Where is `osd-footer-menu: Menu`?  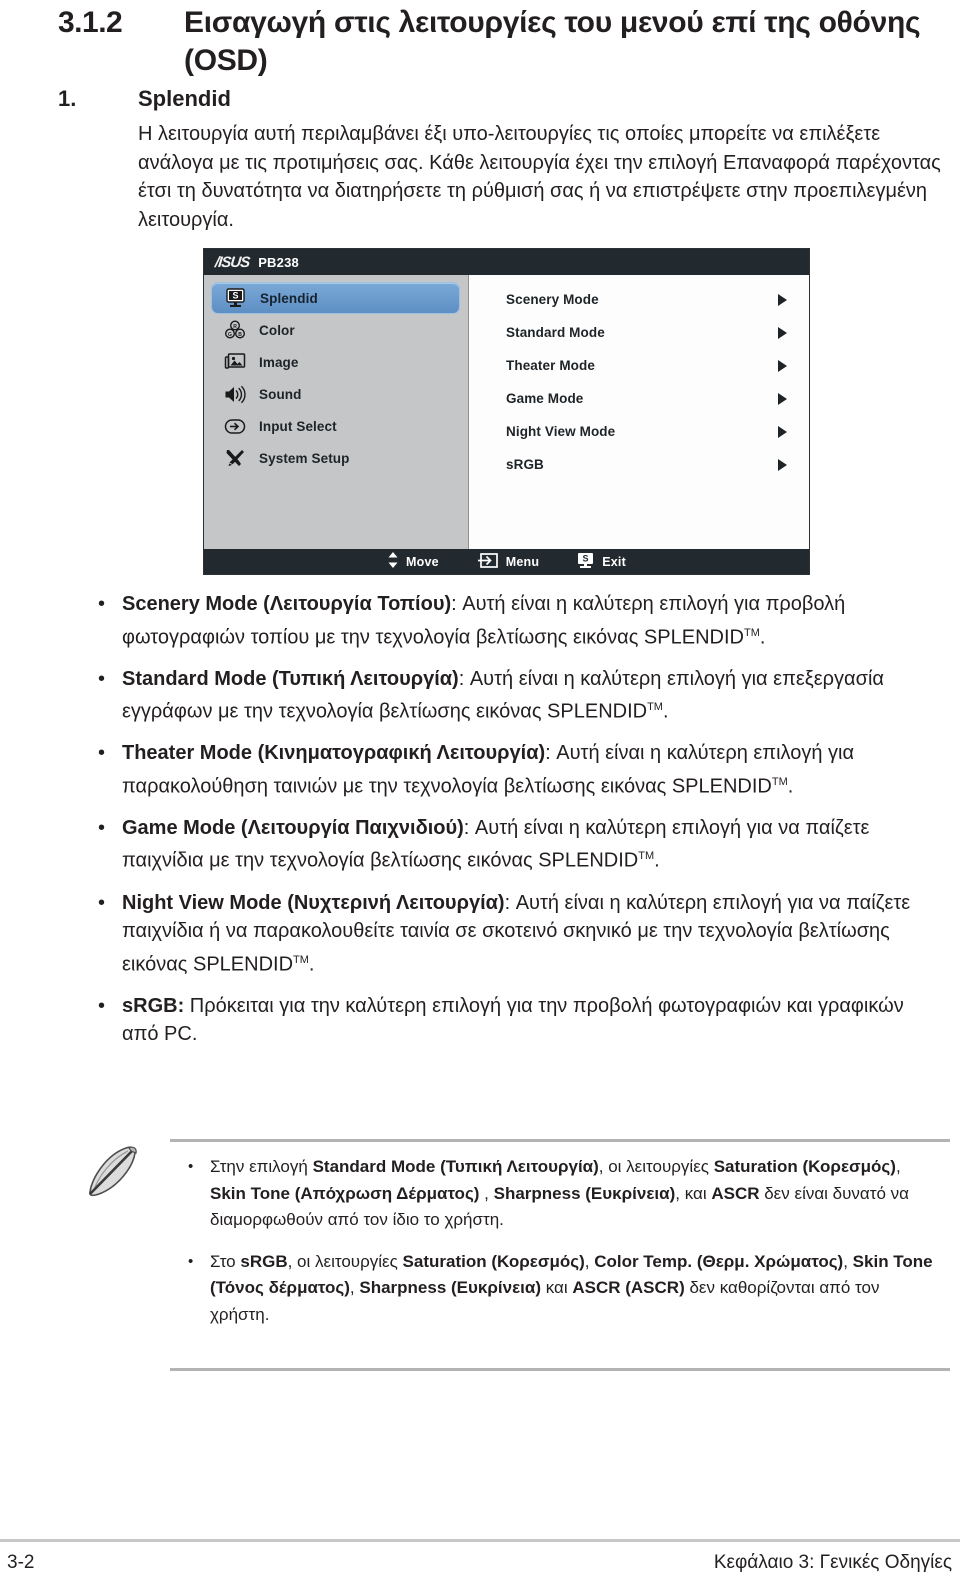 osd-footer-menu: Menu is located at coordinates (508, 562).